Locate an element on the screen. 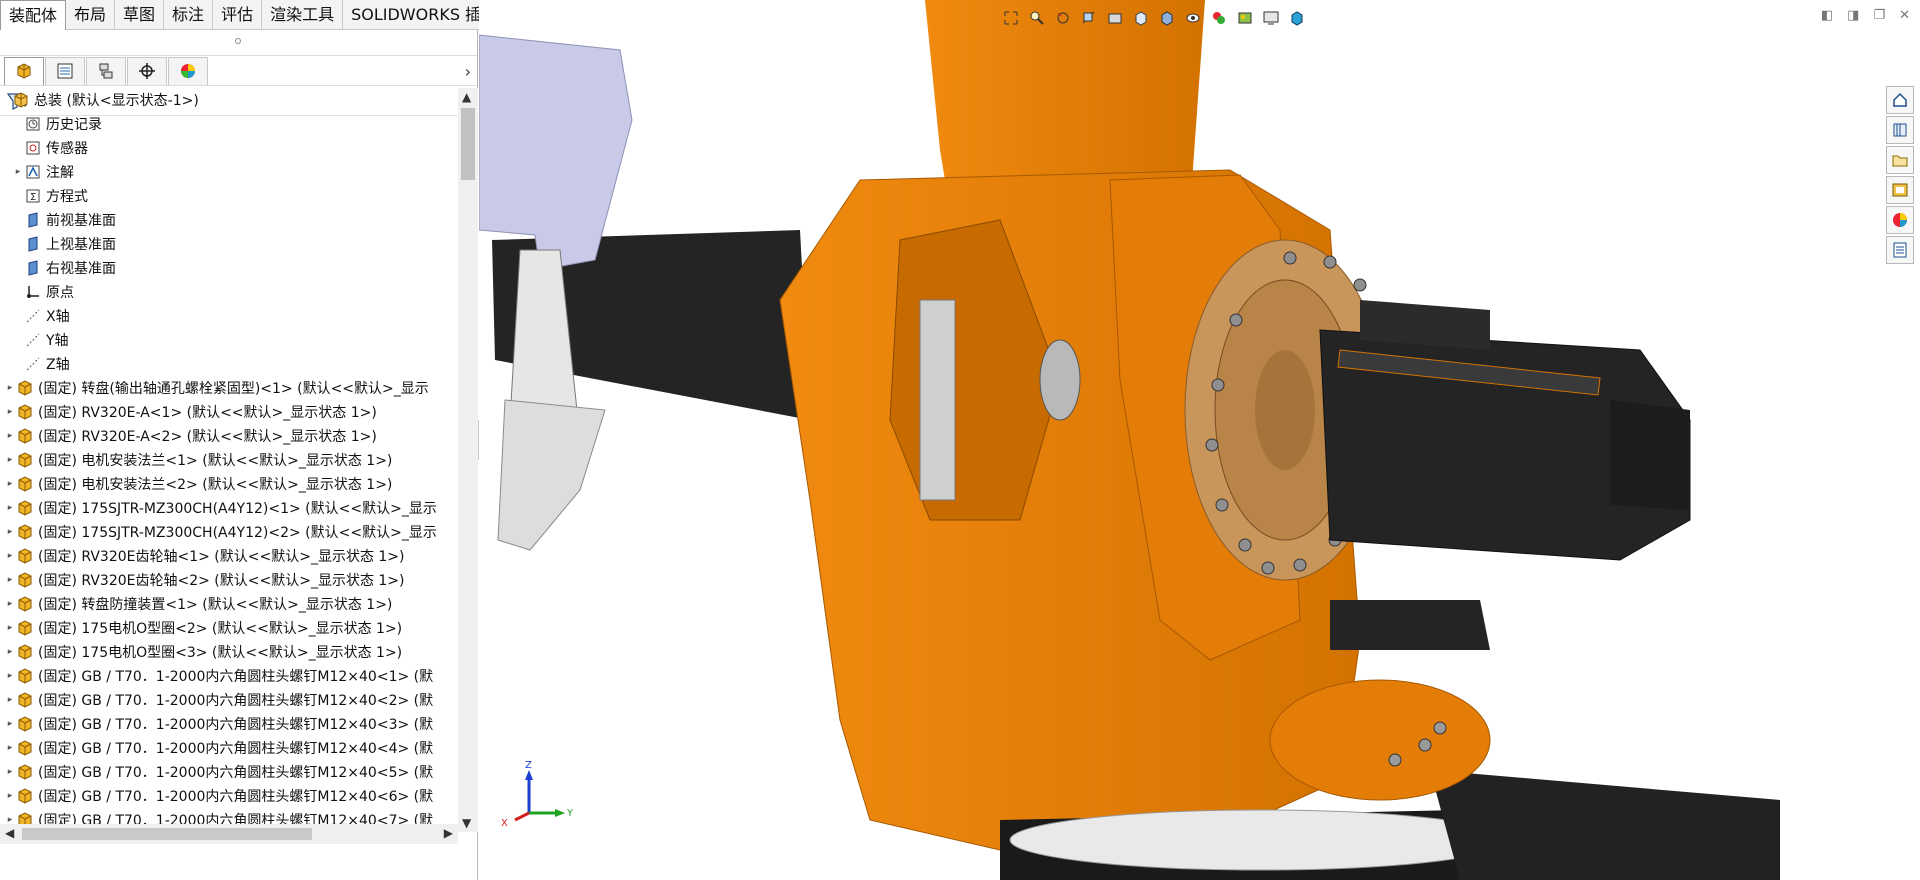  view-orientation-icon is located at coordinates (1141, 18).